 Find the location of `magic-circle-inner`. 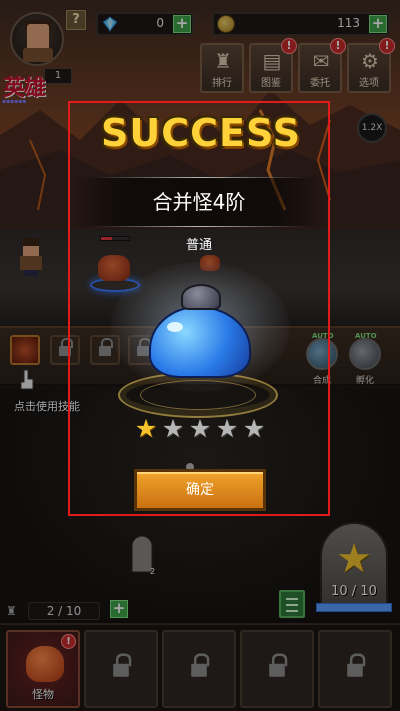

magic-circle-inner is located at coordinates (198, 395).